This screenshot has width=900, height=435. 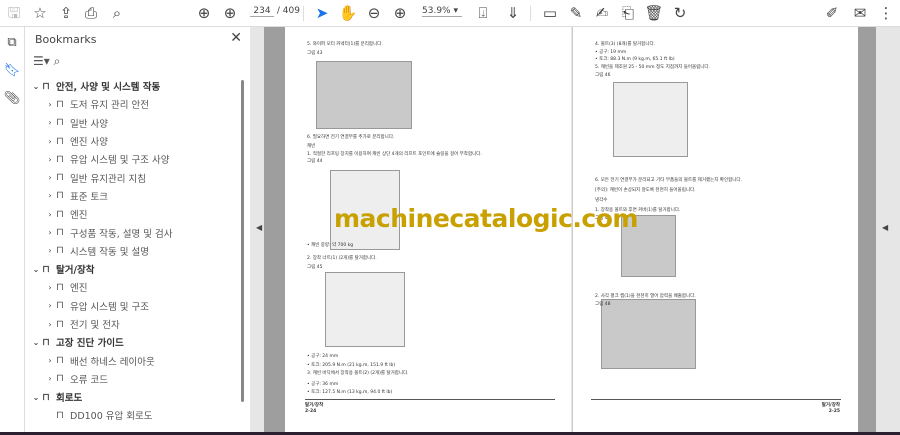 I want to click on select-cursor-icon: ➤, so click(x=322, y=13).